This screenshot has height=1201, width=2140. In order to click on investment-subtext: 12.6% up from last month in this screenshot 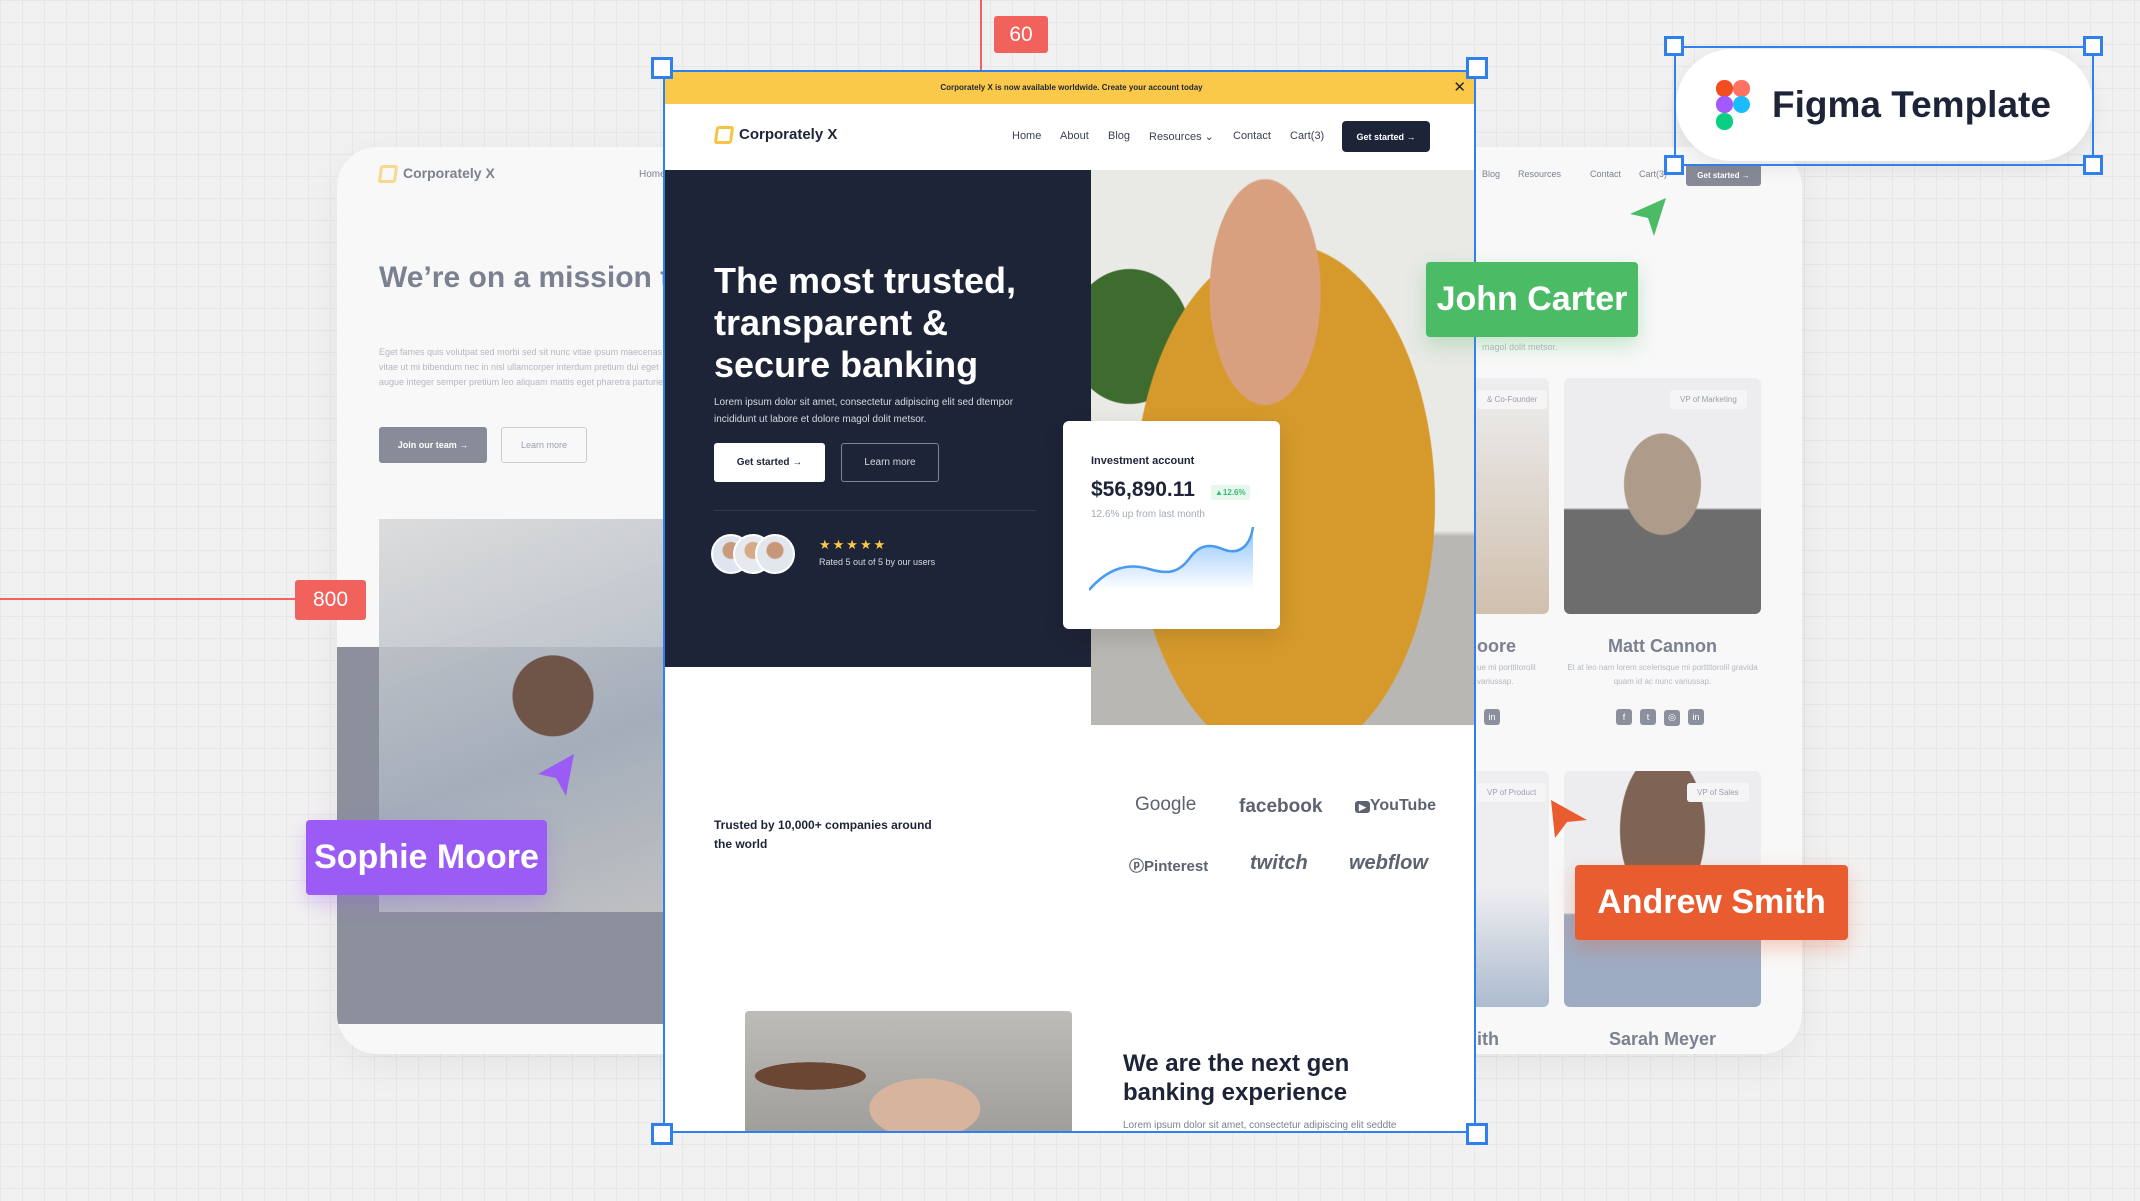, I will do `click(1148, 514)`.